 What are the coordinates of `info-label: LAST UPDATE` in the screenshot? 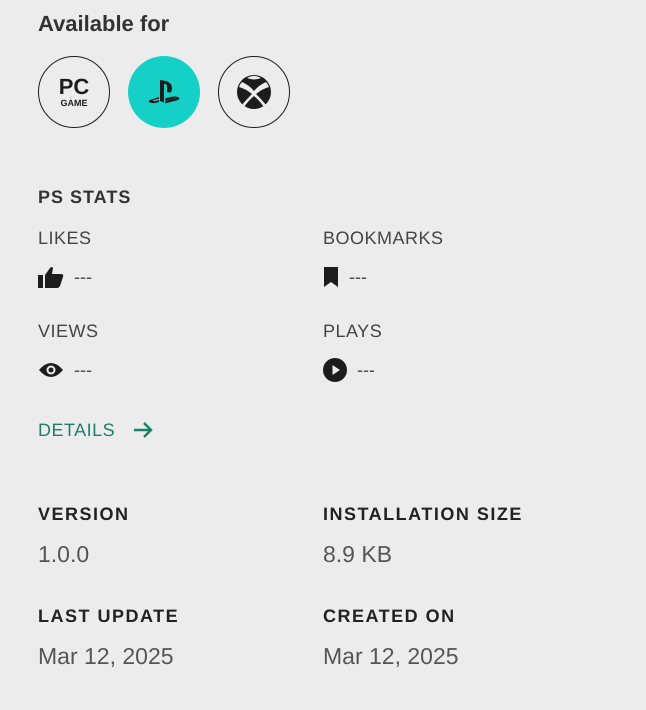 It's located at (109, 616).